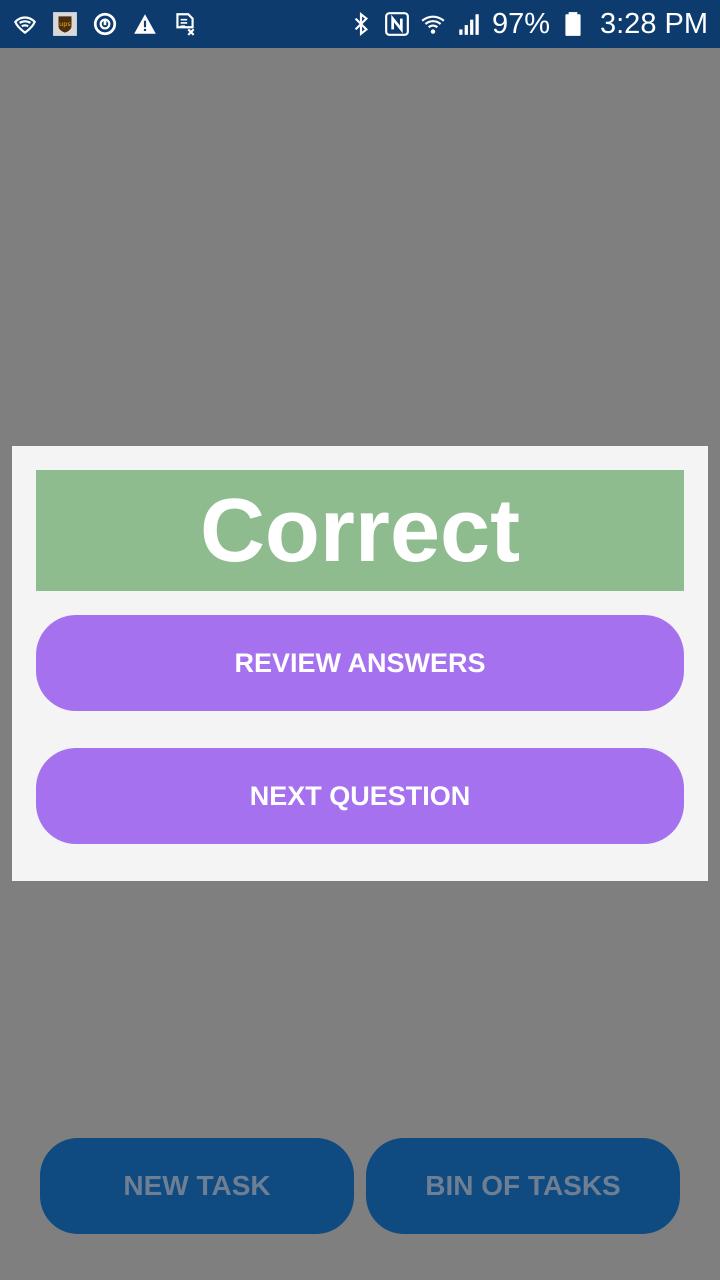 The height and width of the screenshot is (1280, 720). Describe the element at coordinates (197, 1186) in the screenshot. I see `new-task-button: NEW TASK` at that location.